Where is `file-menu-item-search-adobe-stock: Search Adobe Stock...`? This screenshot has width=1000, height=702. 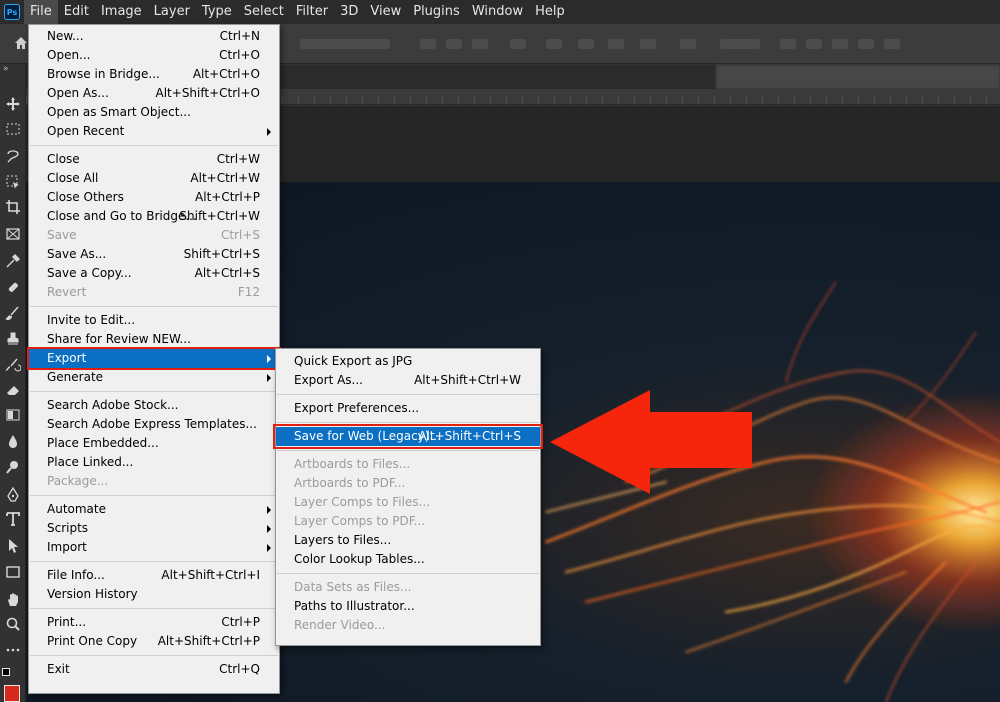
file-menu-item-search-adobe-stock: Search Adobe Stock... is located at coordinates (154, 405).